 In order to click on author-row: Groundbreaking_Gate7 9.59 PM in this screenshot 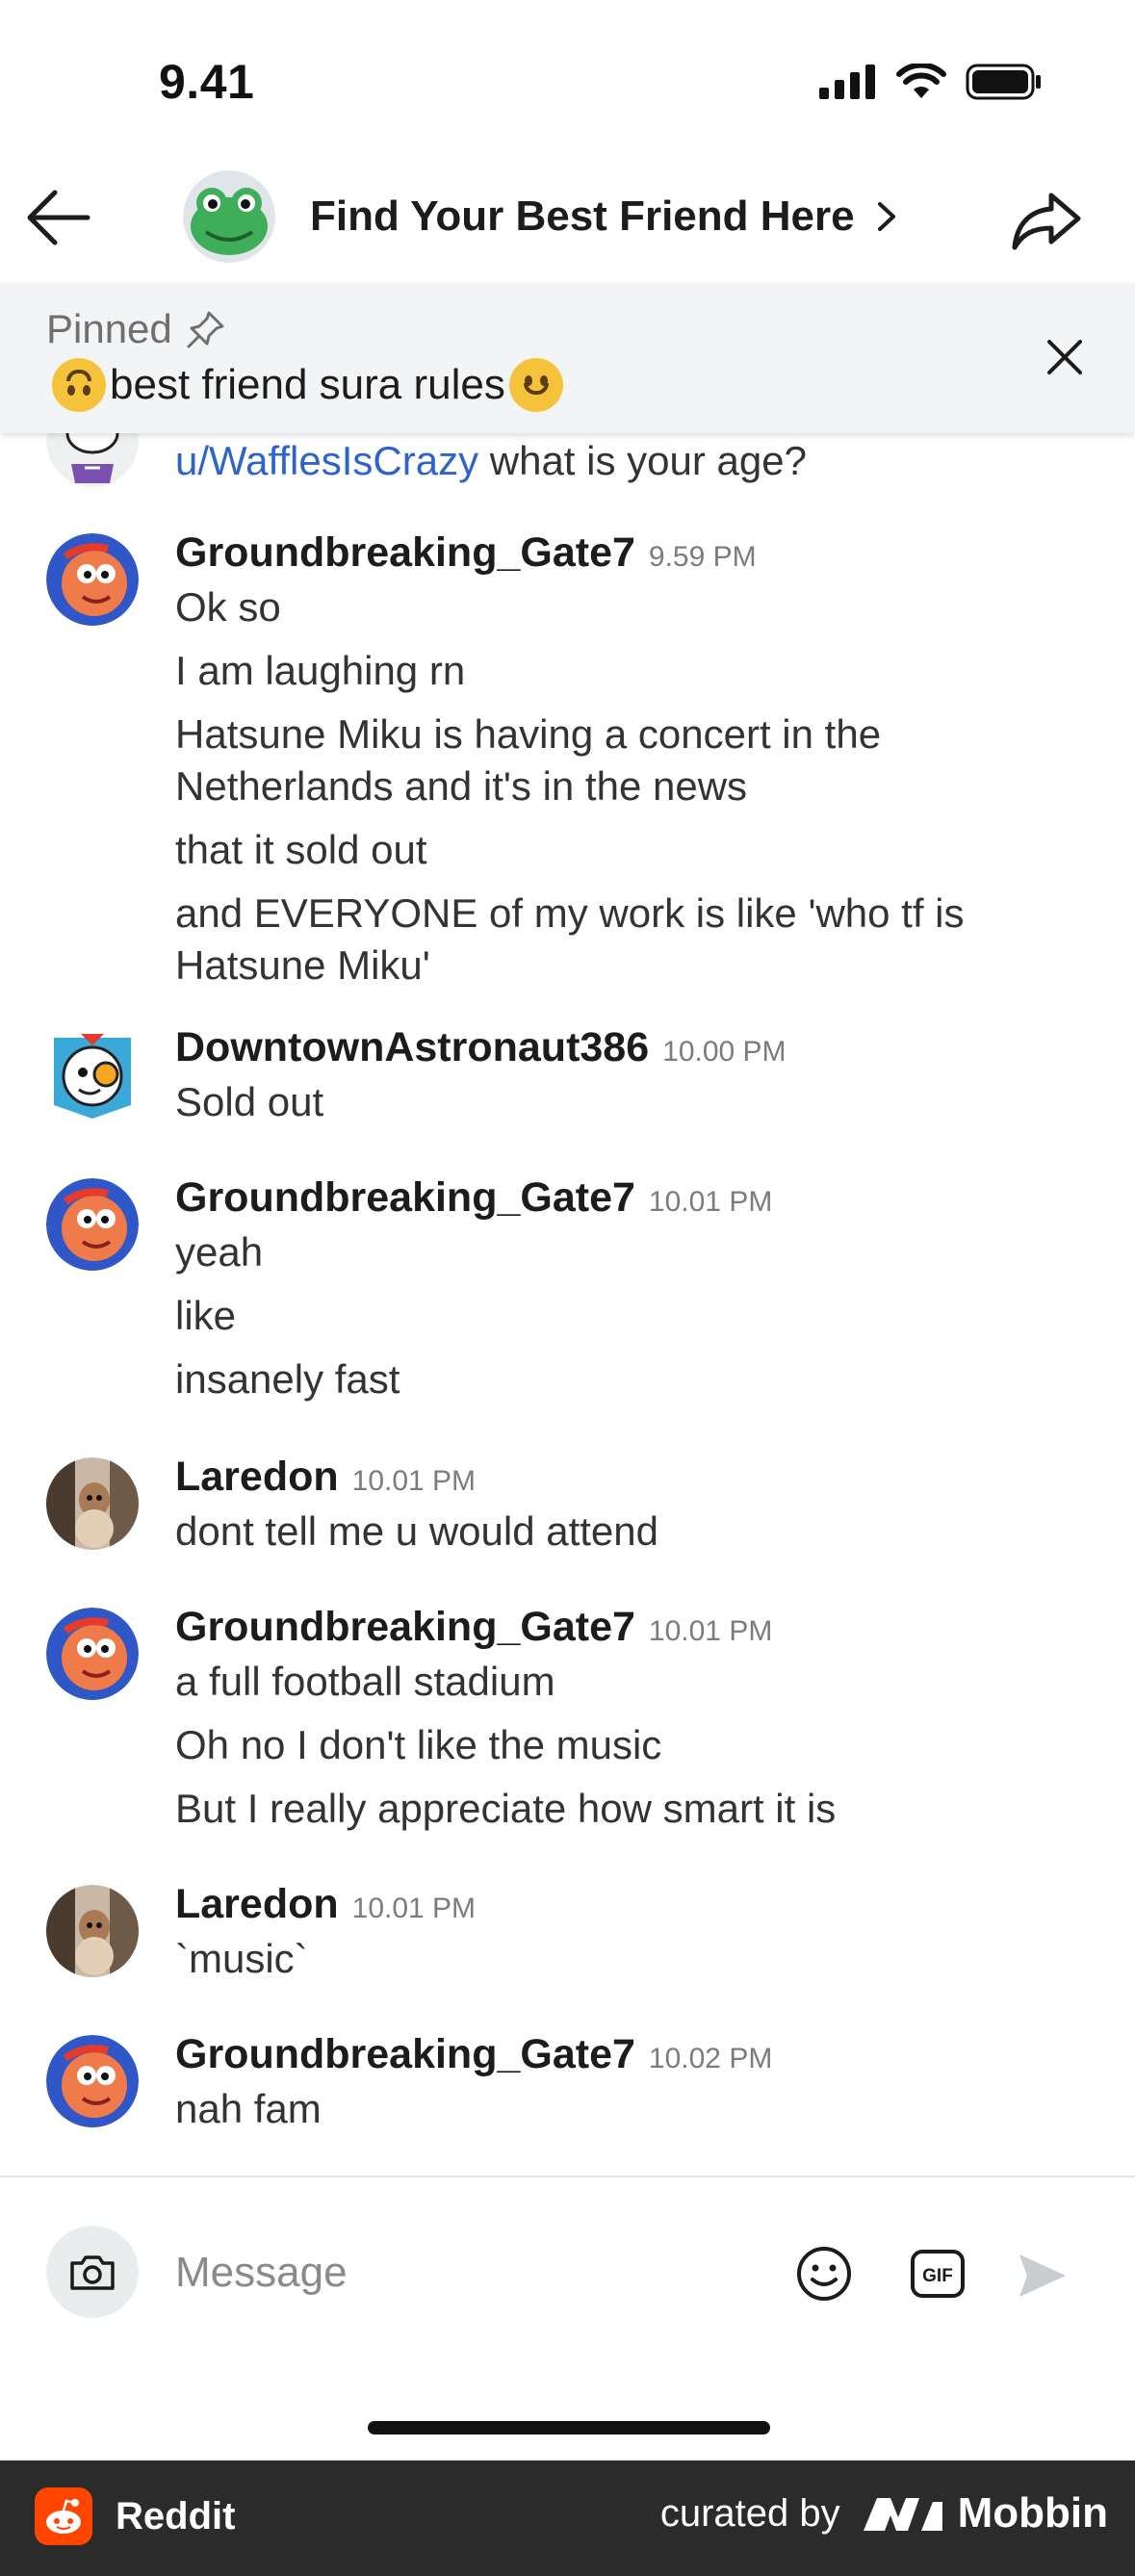, I will do `click(626, 555)`.